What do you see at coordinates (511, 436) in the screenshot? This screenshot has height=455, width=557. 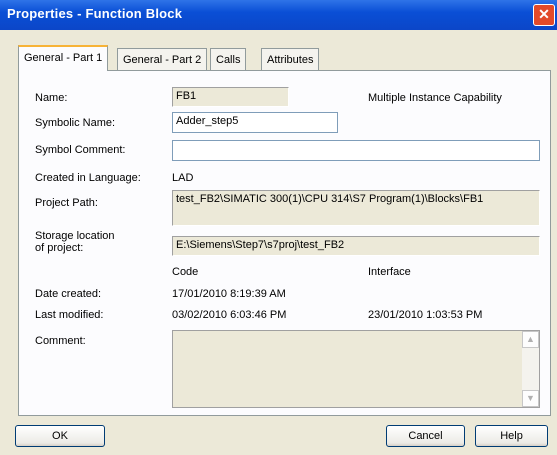 I see `help-button: Help` at bounding box center [511, 436].